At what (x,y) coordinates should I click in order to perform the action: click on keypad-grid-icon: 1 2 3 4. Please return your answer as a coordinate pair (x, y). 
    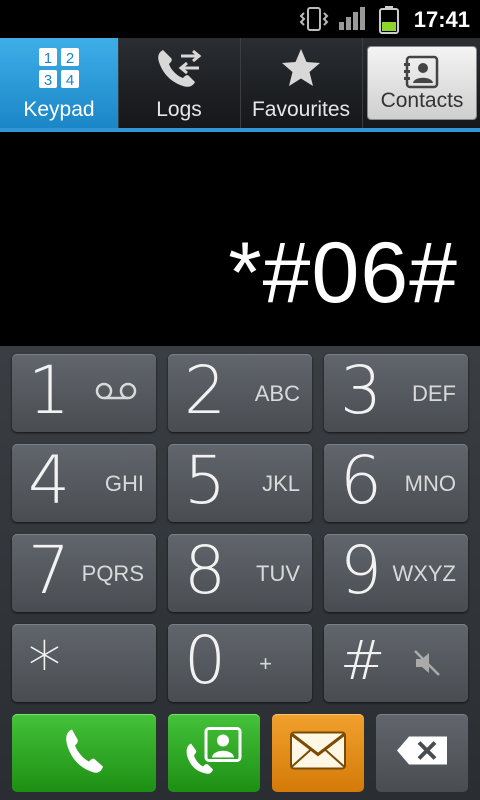
    Looking at the image, I should click on (59, 70).